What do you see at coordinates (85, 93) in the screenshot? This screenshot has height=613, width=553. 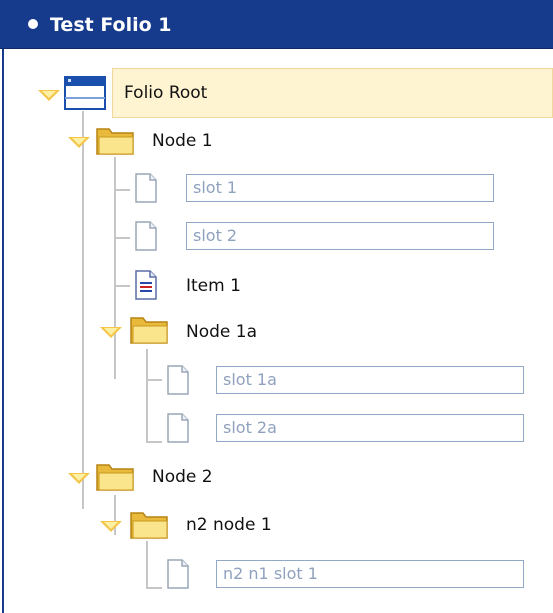 I see `folio-root-icon` at bounding box center [85, 93].